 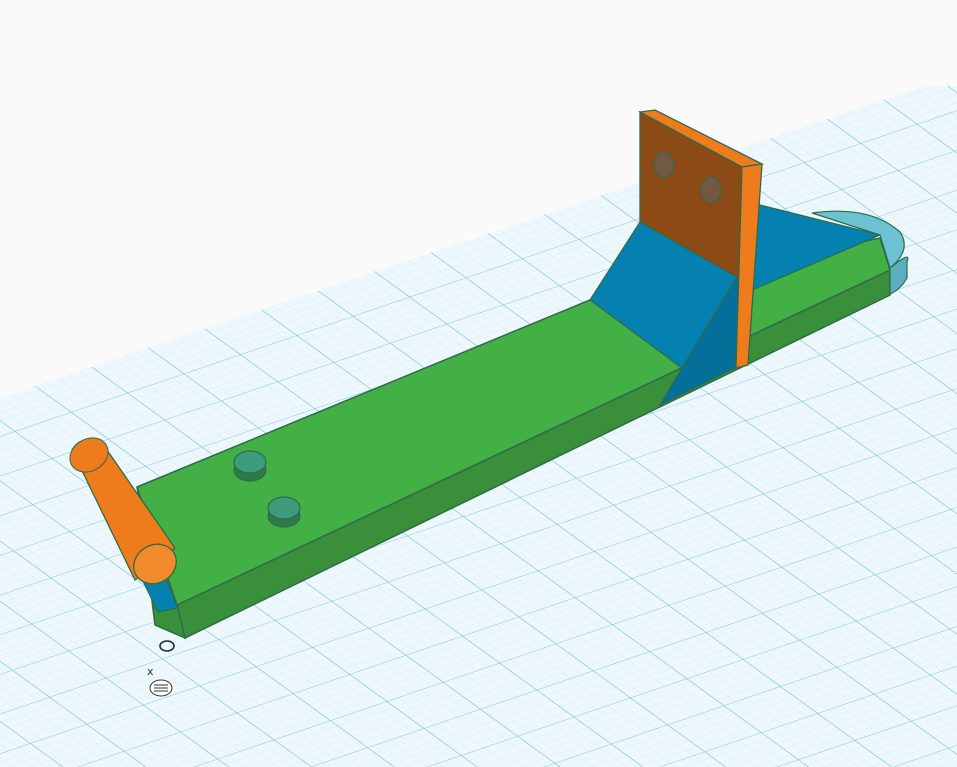 I want to click on grid-snap-icon, so click(x=161, y=688).